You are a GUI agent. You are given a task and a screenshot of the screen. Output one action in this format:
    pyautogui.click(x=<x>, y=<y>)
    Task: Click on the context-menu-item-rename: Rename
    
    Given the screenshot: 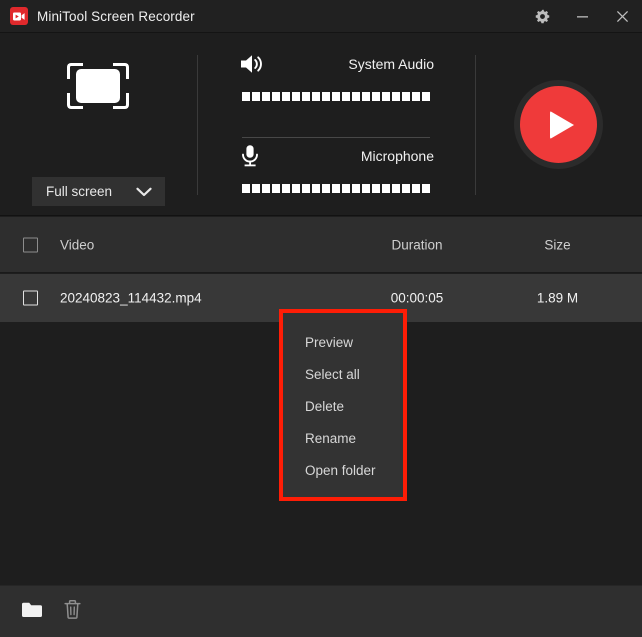 What is the action you would take?
    pyautogui.click(x=343, y=439)
    